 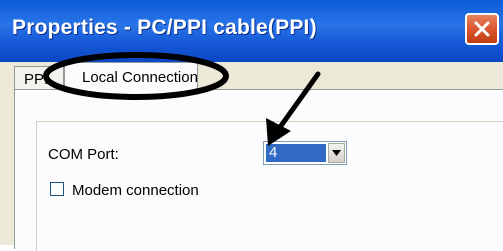 I want to click on close-button, so click(x=482, y=29).